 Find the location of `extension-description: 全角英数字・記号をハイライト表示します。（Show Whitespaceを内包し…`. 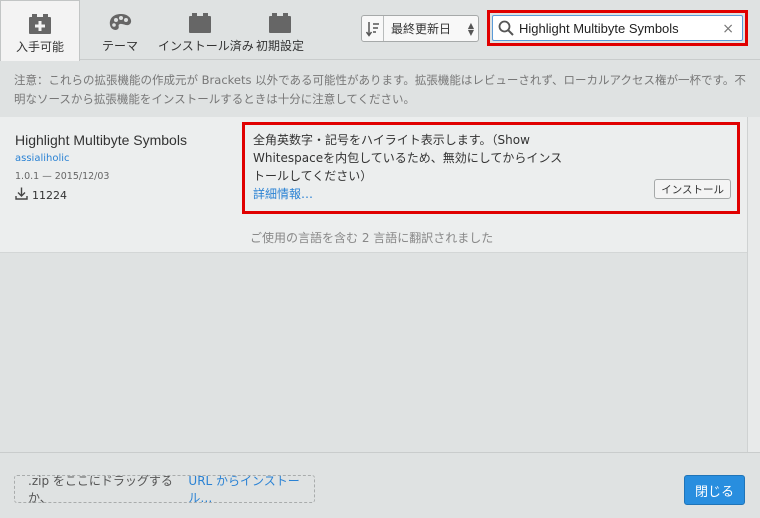

extension-description: 全角英数字・記号をハイライト表示します。（Show Whitespaceを内包し… is located at coordinates (408, 158).